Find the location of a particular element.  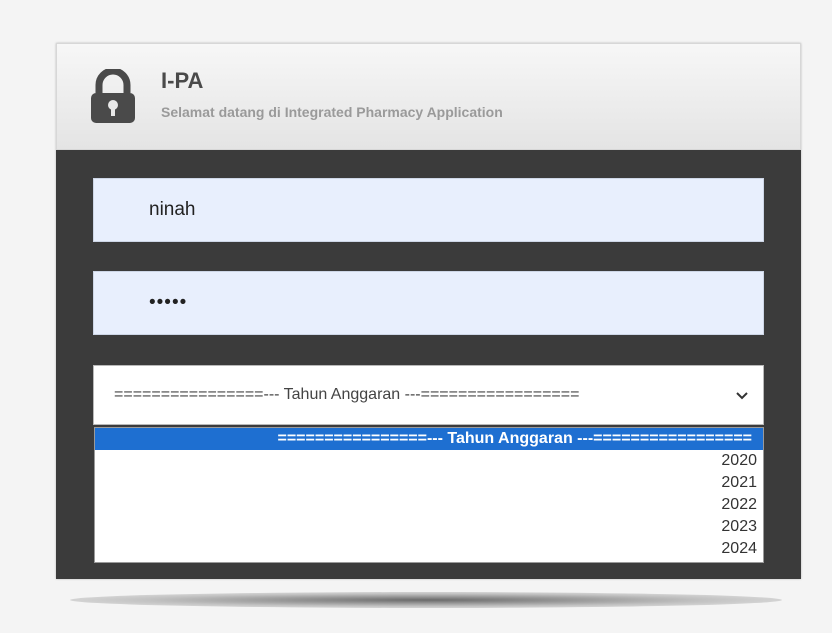

username-input: ninah is located at coordinates (428, 210).